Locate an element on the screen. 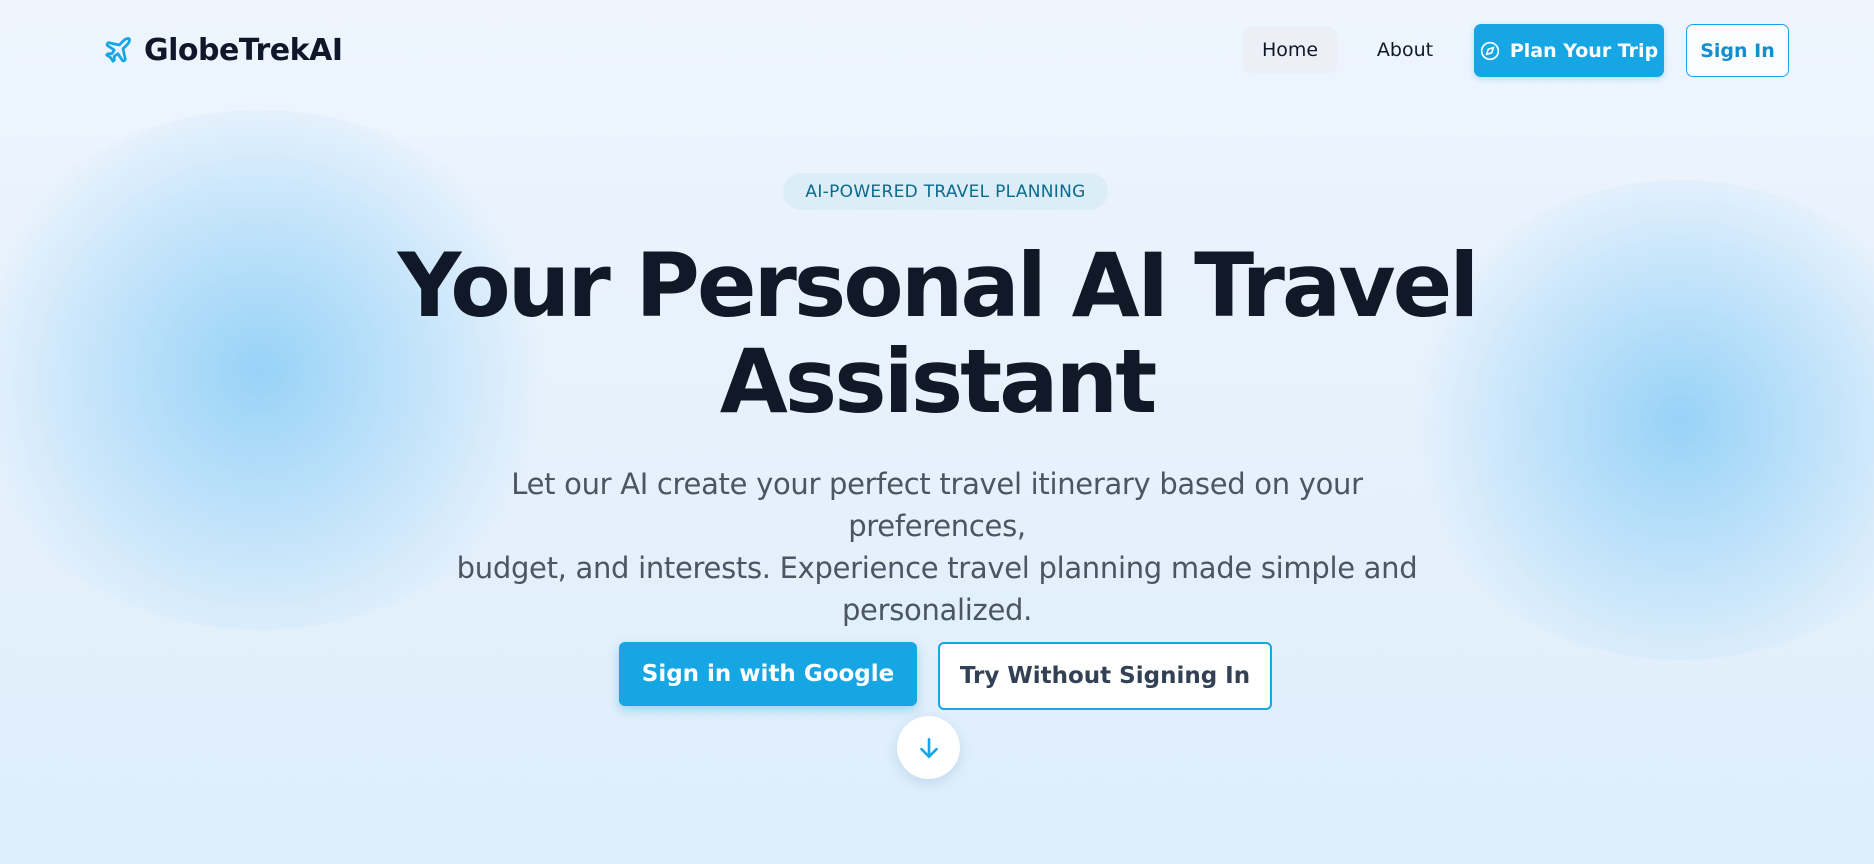  compass-icon is located at coordinates (1490, 51).